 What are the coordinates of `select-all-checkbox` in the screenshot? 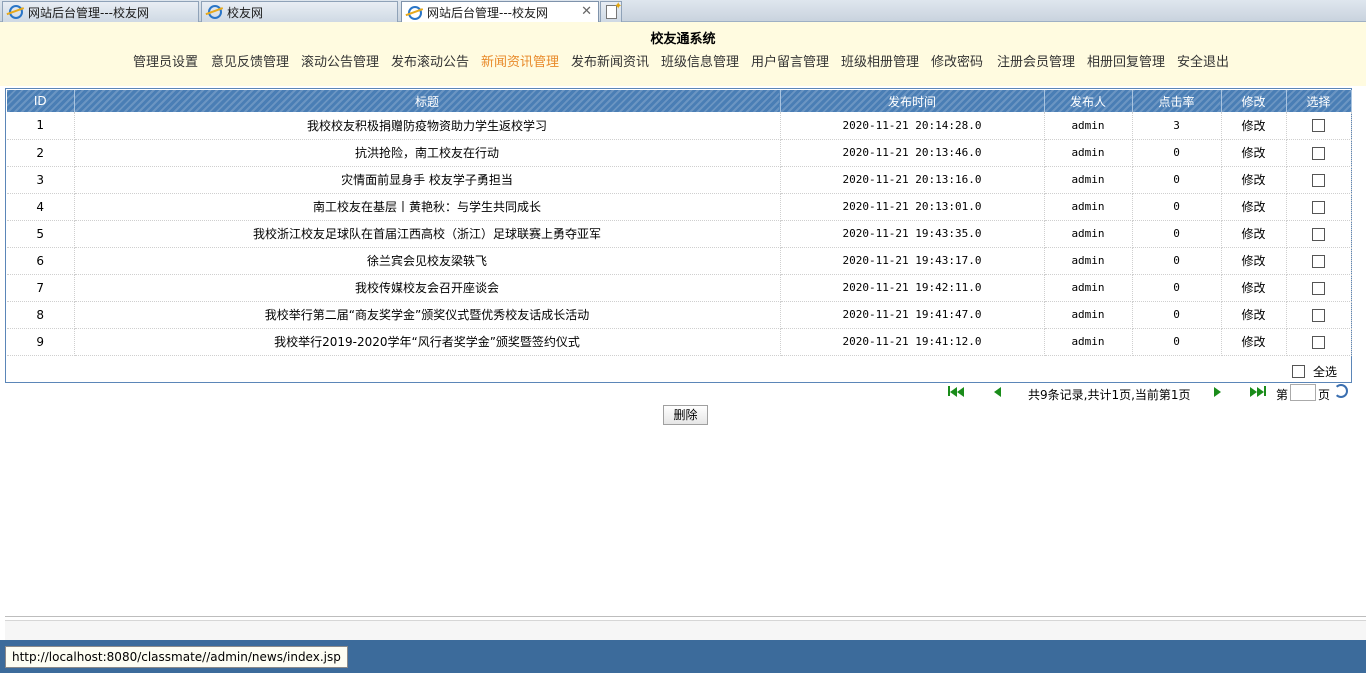 It's located at (1298, 371).